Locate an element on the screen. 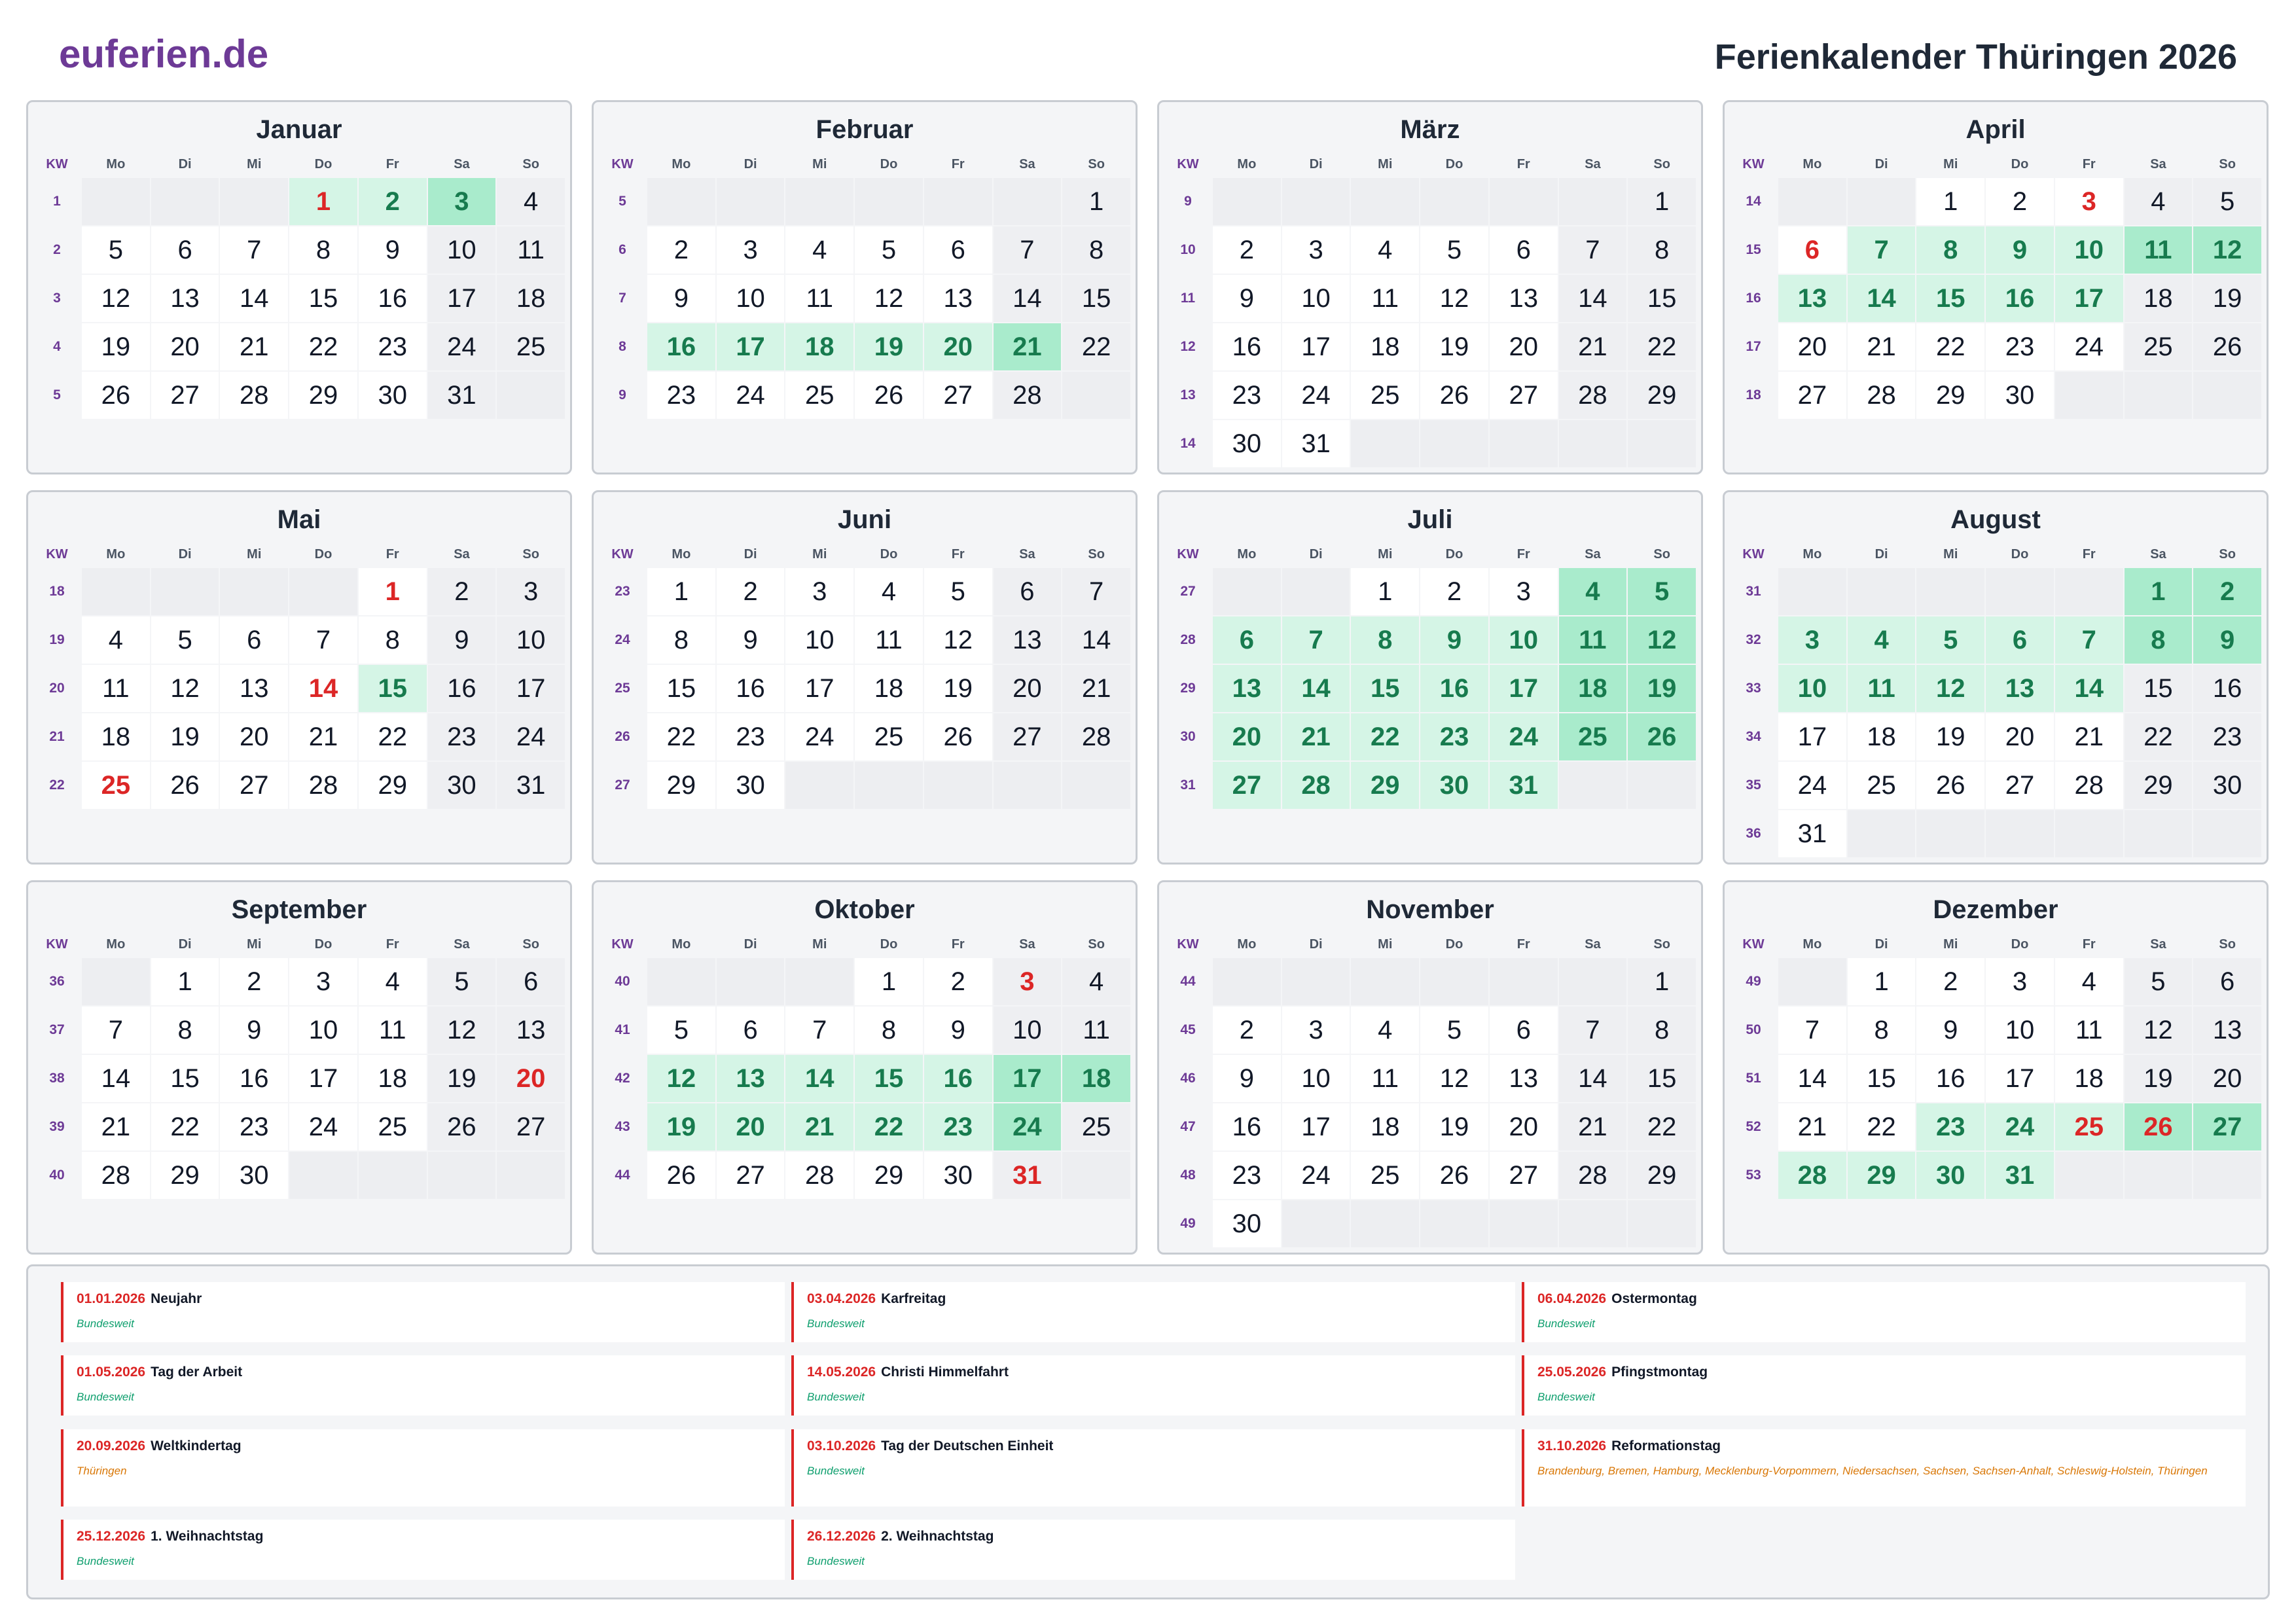 The image size is (2296, 1623). day-cell: 23 is located at coordinates (1247, 395).